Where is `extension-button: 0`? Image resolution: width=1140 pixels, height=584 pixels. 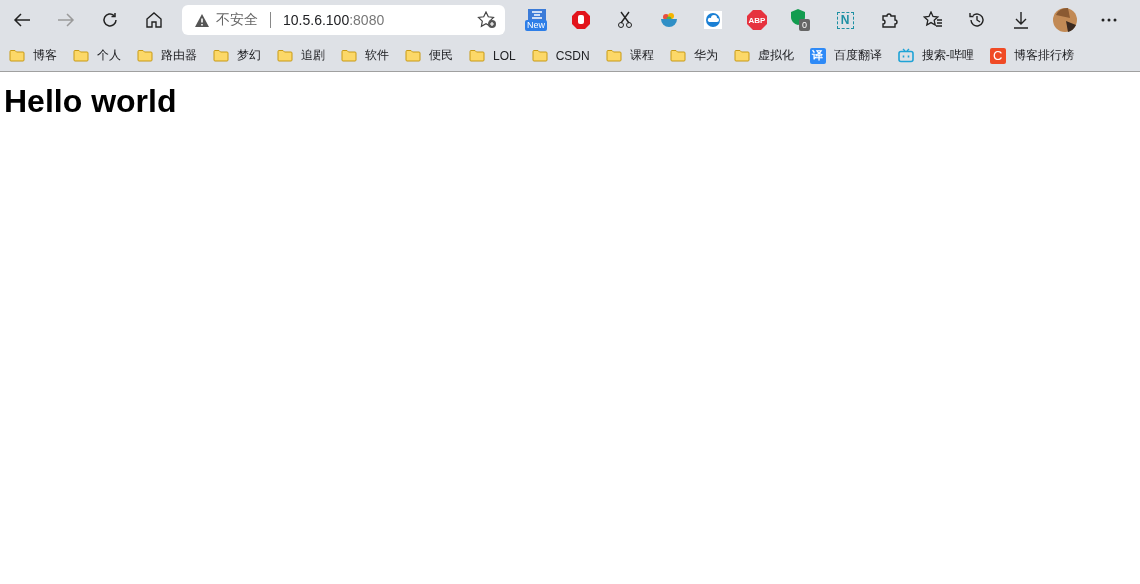
extension-button: 0 is located at coordinates (801, 20).